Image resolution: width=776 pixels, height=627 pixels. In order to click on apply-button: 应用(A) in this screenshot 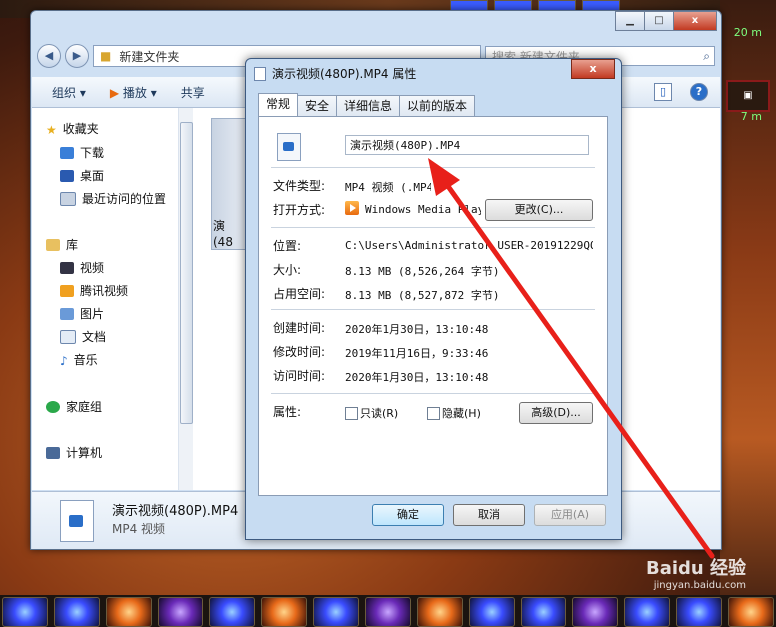, I will do `click(570, 515)`.